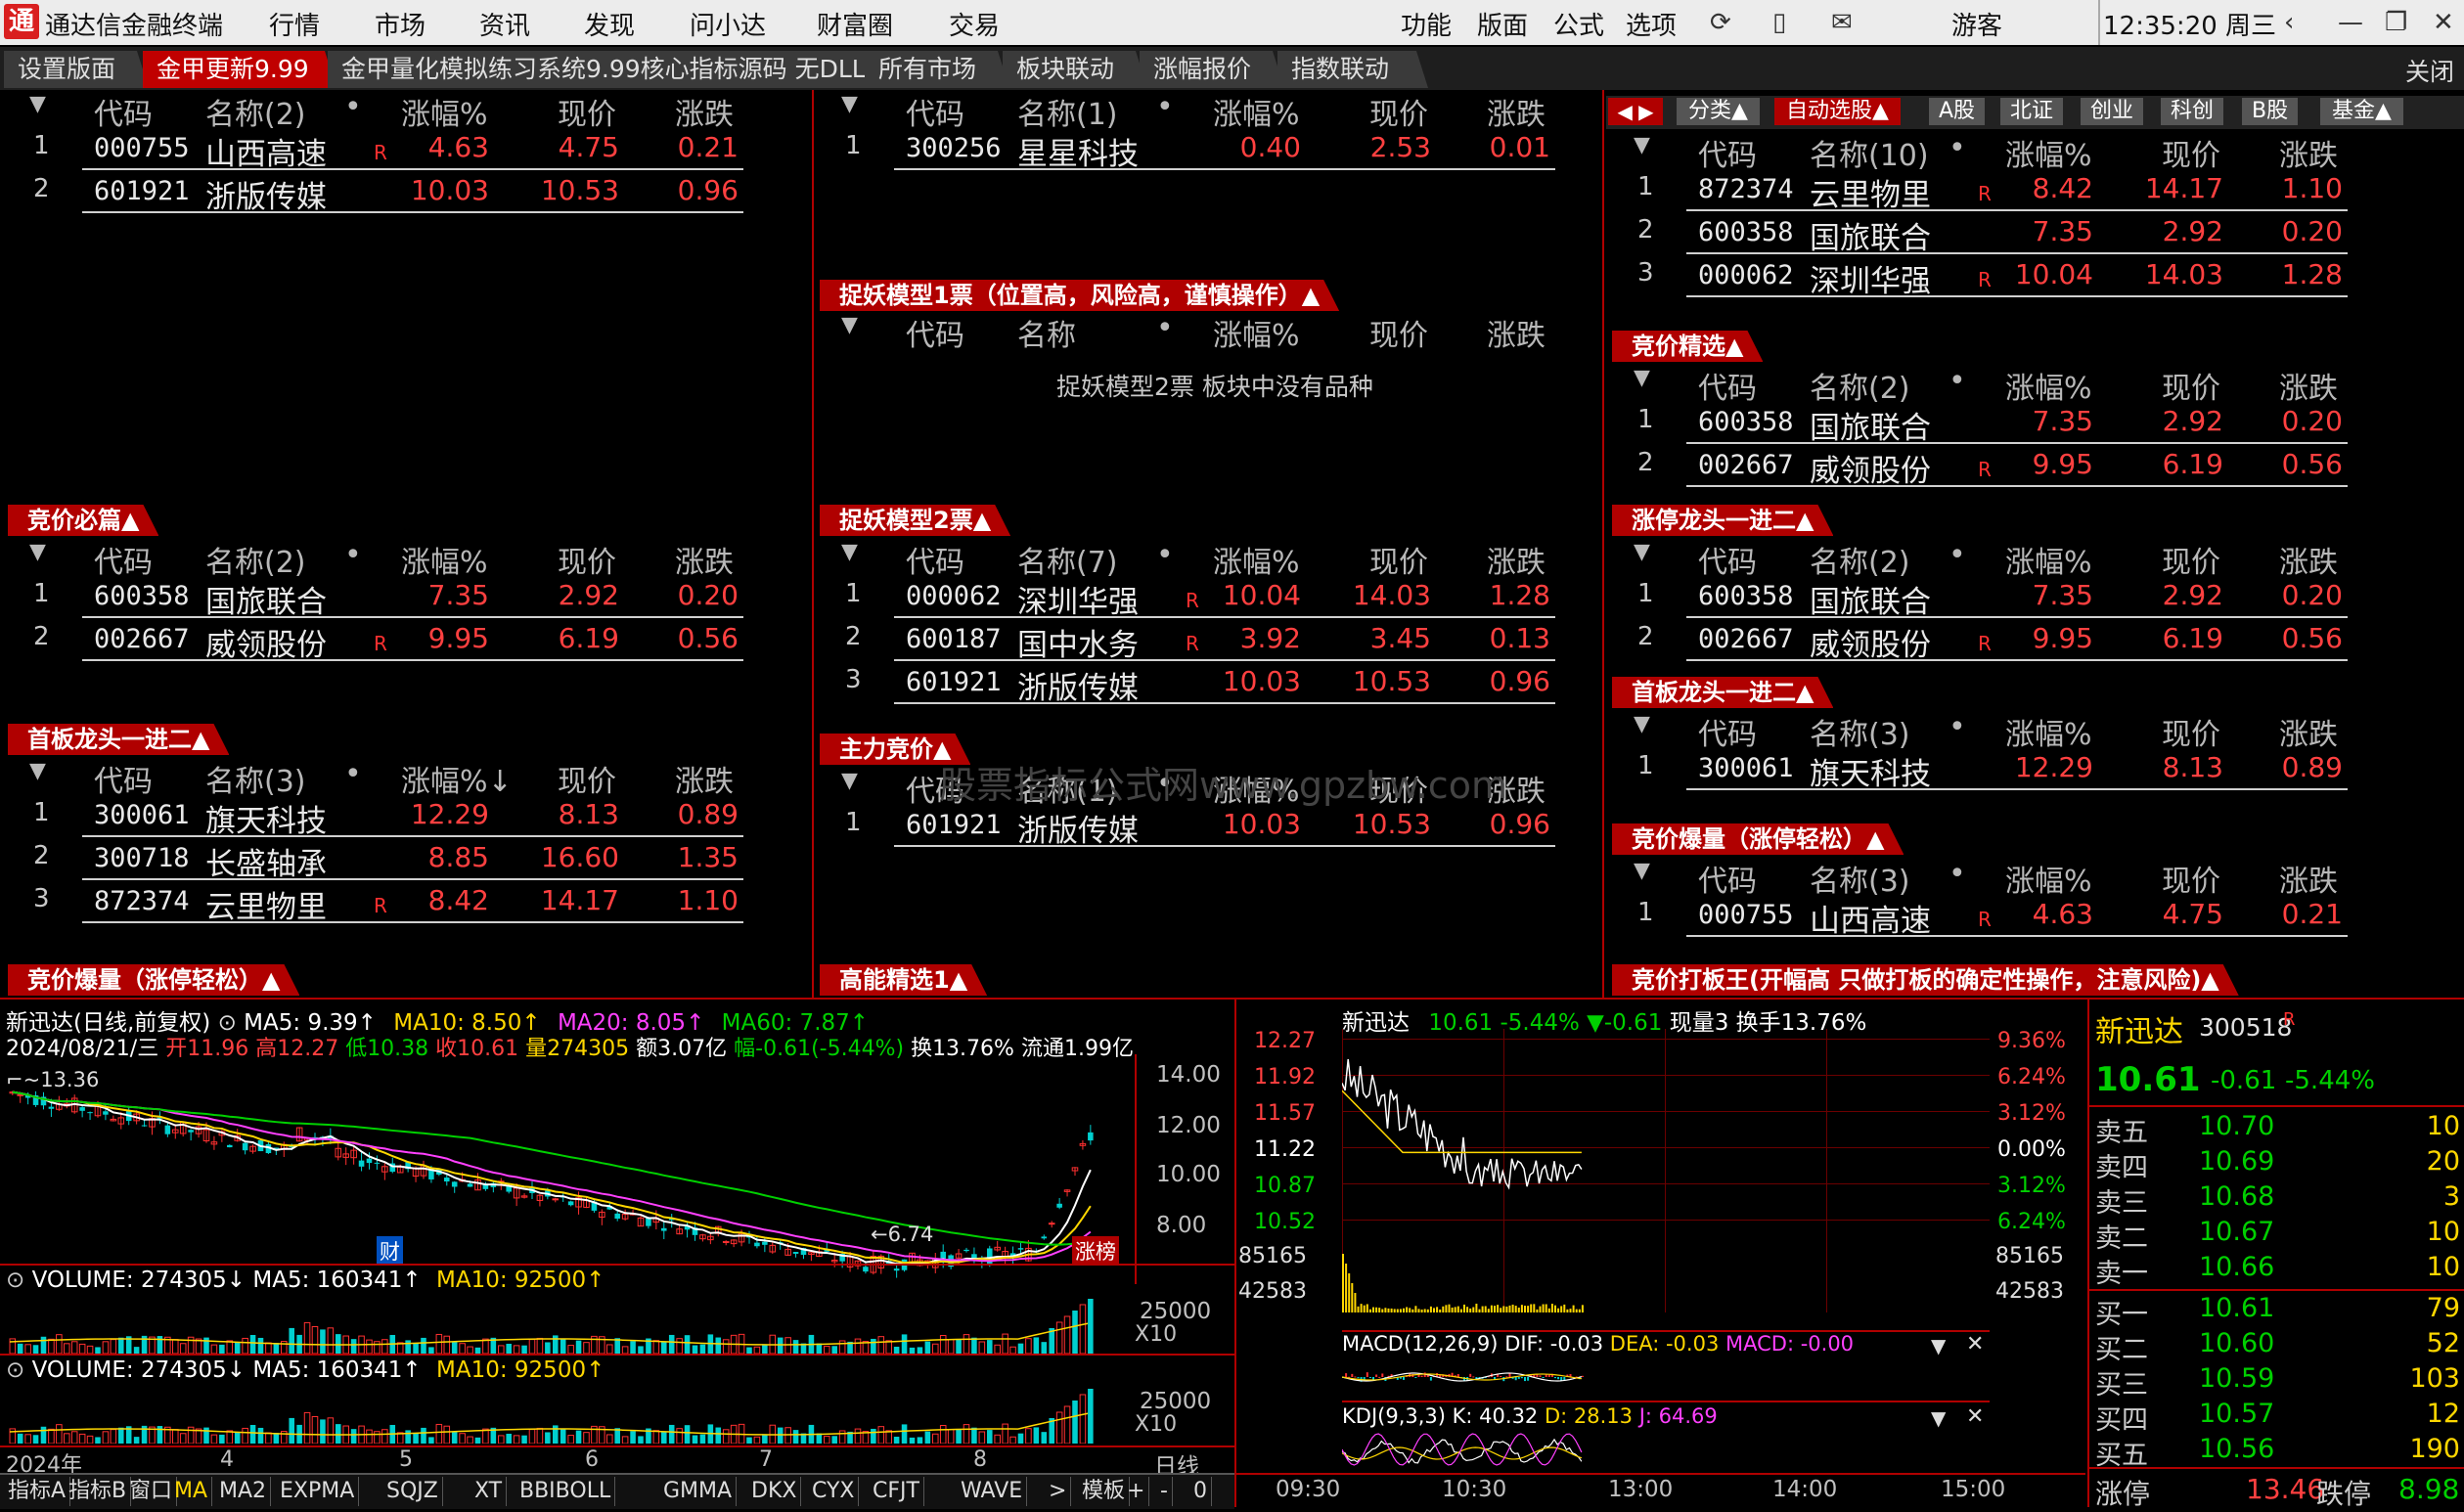  What do you see at coordinates (1078, 642) in the screenshot?
I see `stock-name: 国中水务` at bounding box center [1078, 642].